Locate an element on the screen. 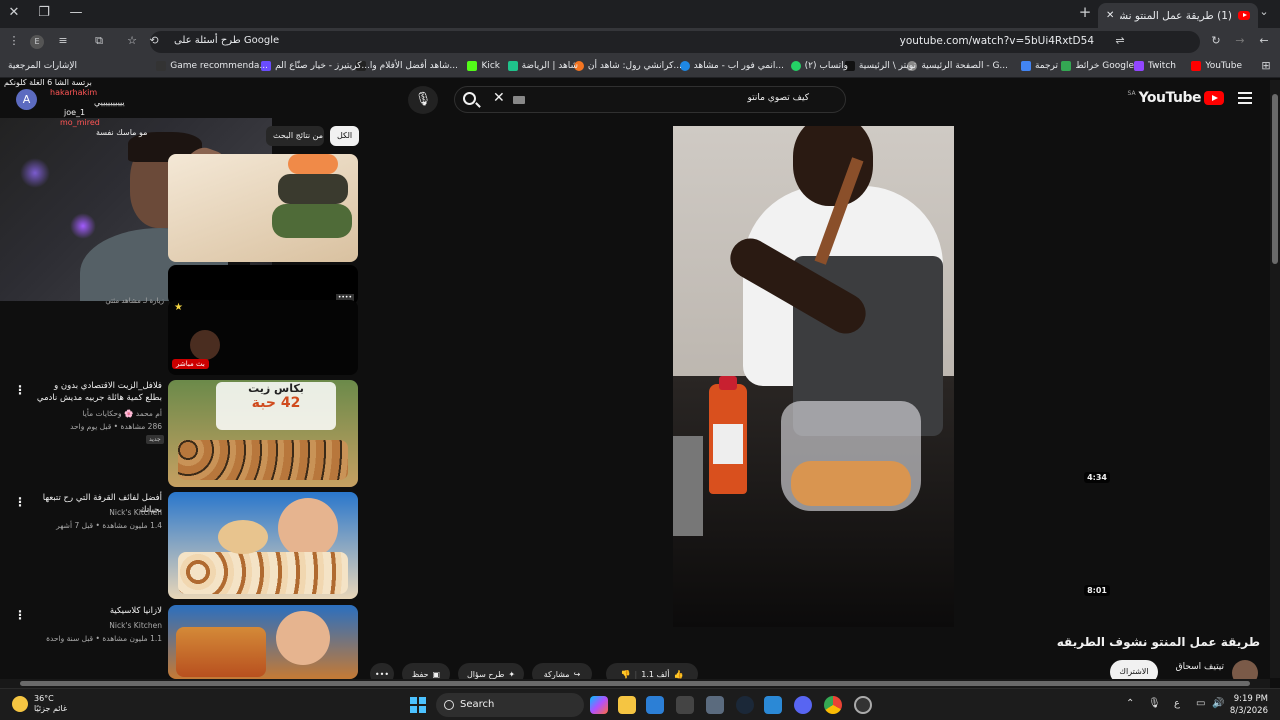 This screenshot has width=1280, height=720. keyboard-icon is located at coordinates (519, 100).